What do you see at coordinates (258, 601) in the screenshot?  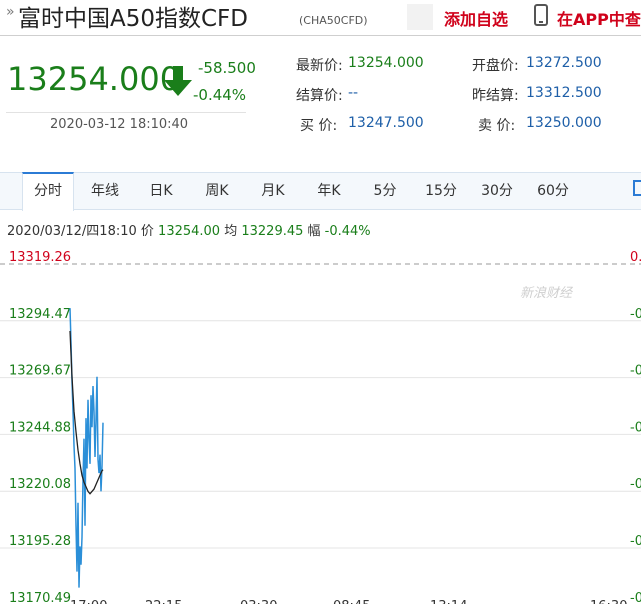 I see `x-tick-label: 03:30` at bounding box center [258, 601].